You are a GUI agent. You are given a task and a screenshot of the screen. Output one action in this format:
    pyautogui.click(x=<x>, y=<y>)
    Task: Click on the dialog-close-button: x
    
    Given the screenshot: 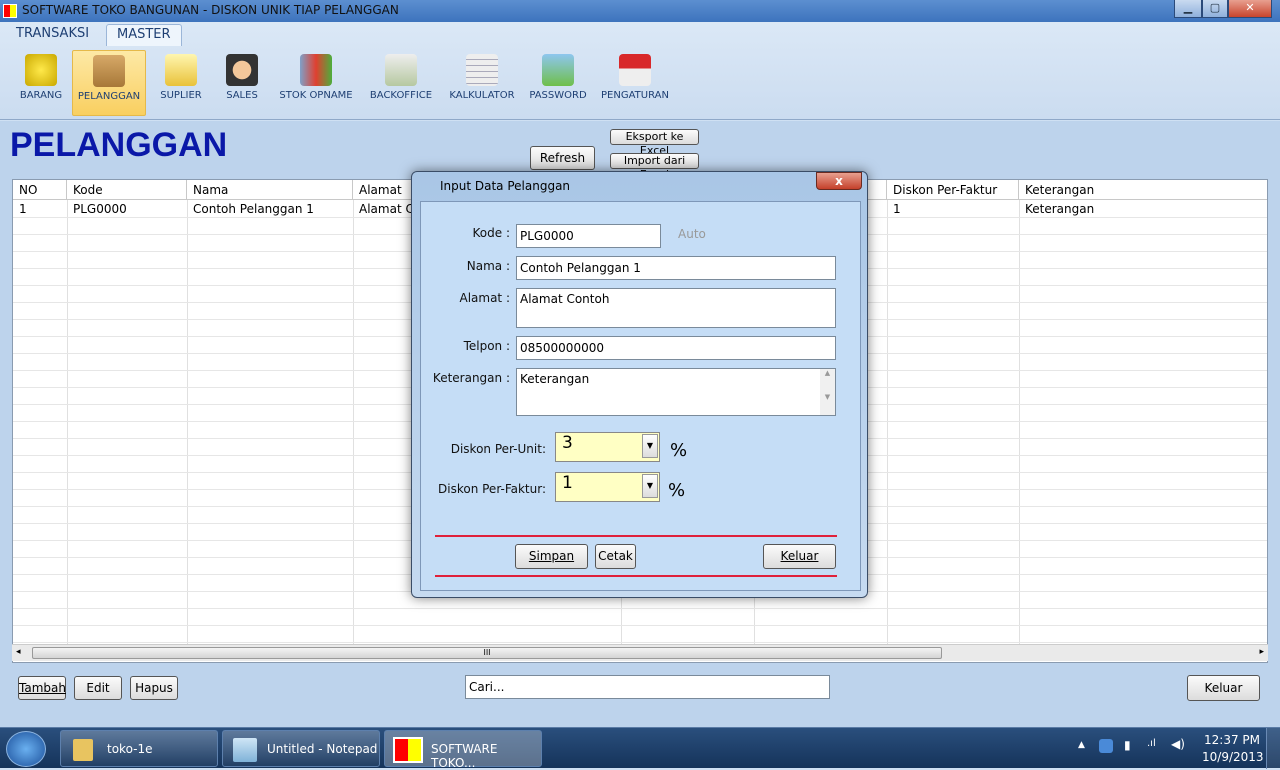 What is the action you would take?
    pyautogui.click(x=839, y=181)
    